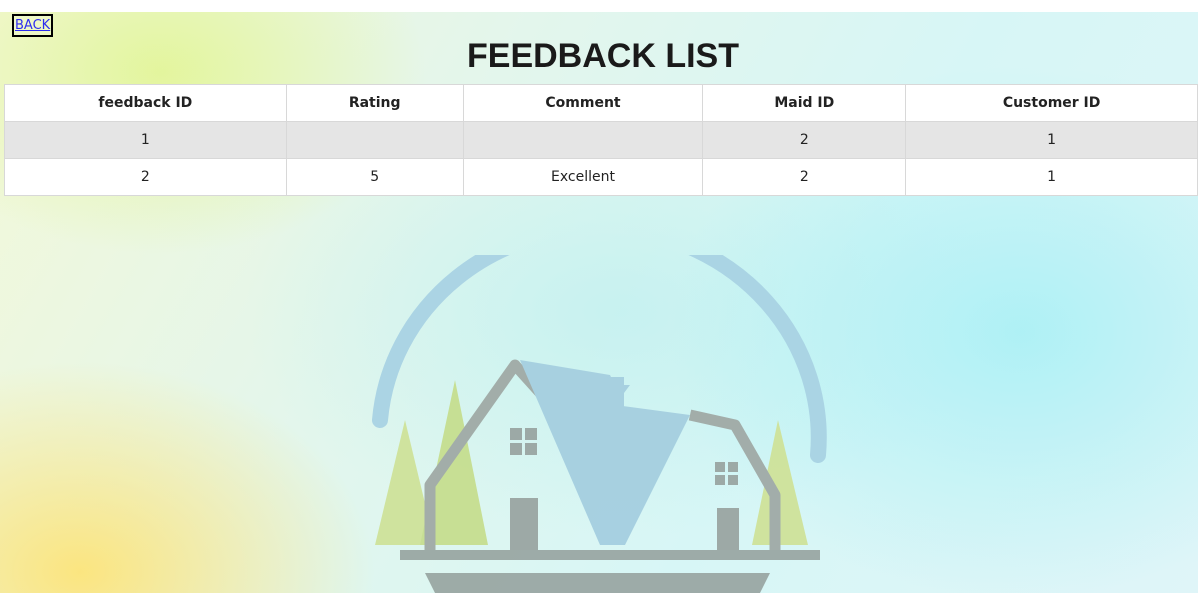 This screenshot has height=593, width=1198. I want to click on column-header-feedback-id: feedback ID, so click(145, 103).